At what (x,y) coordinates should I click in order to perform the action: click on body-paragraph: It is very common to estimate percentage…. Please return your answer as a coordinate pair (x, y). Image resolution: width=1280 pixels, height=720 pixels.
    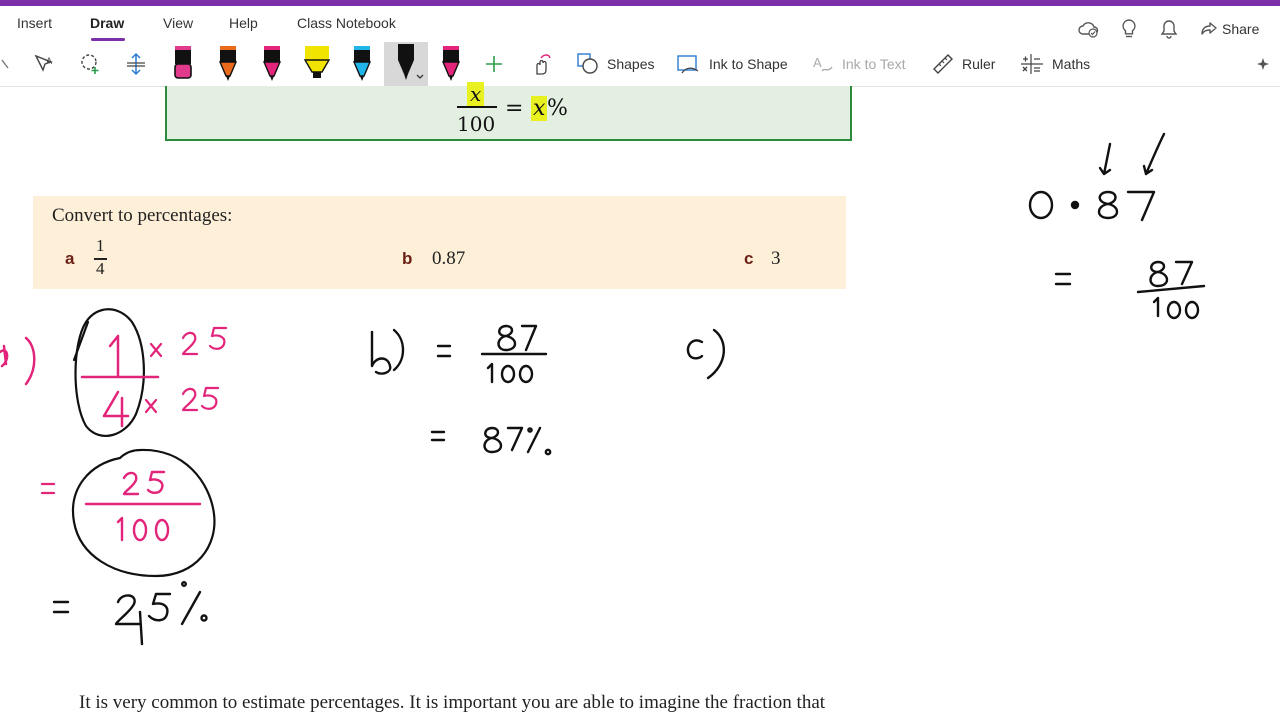
    Looking at the image, I should click on (452, 702).